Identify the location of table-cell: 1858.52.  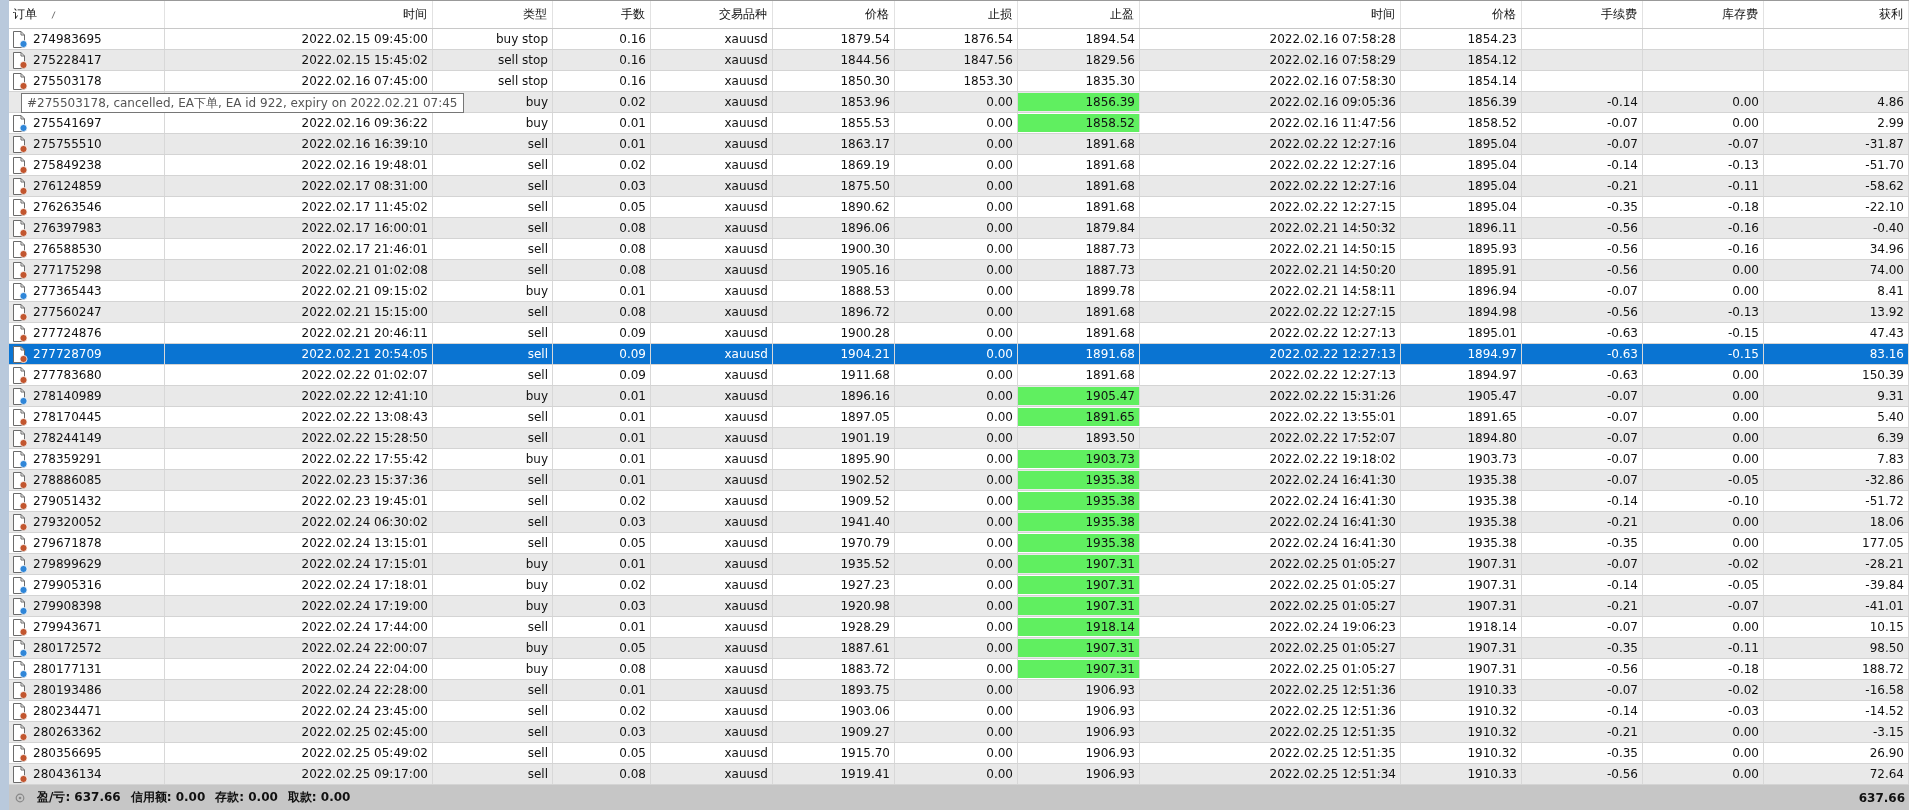
(1461, 123).